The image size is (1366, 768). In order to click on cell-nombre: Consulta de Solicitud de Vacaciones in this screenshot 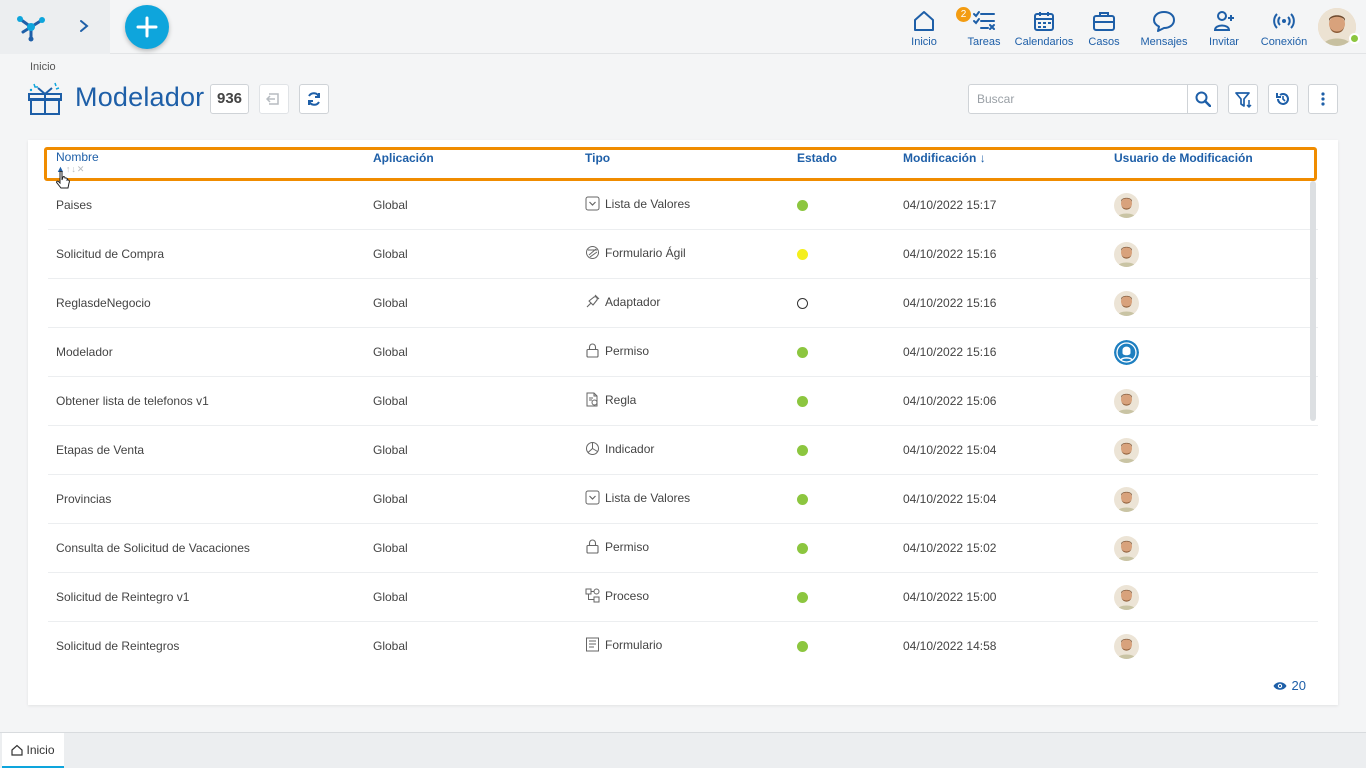, I will do `click(153, 548)`.